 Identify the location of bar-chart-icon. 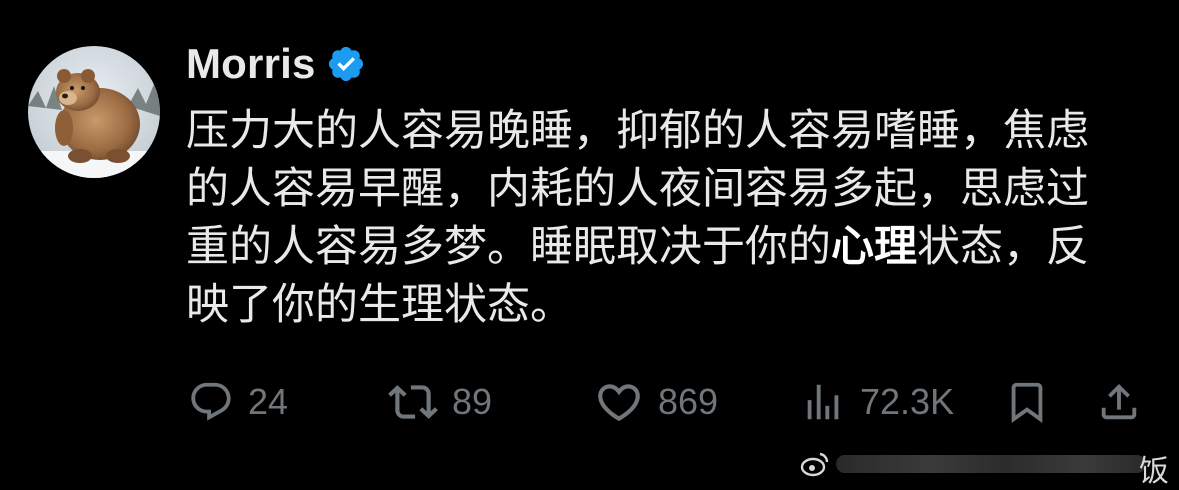
(823, 402).